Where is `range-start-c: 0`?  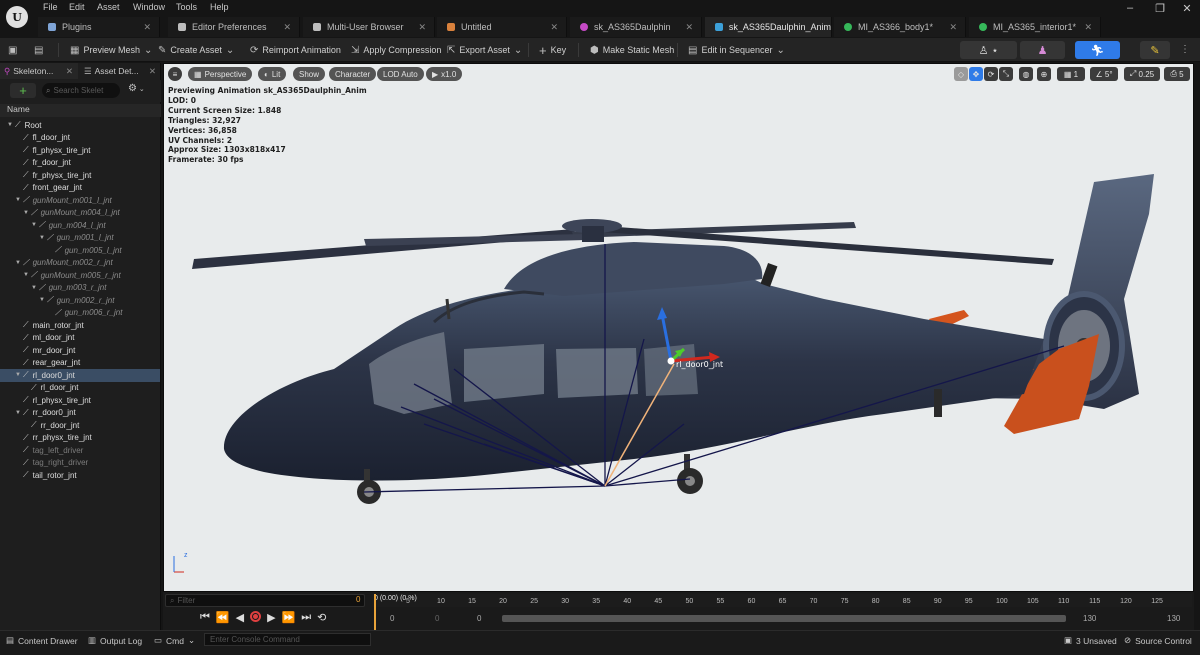
range-start-c: 0 is located at coordinates (479, 618).